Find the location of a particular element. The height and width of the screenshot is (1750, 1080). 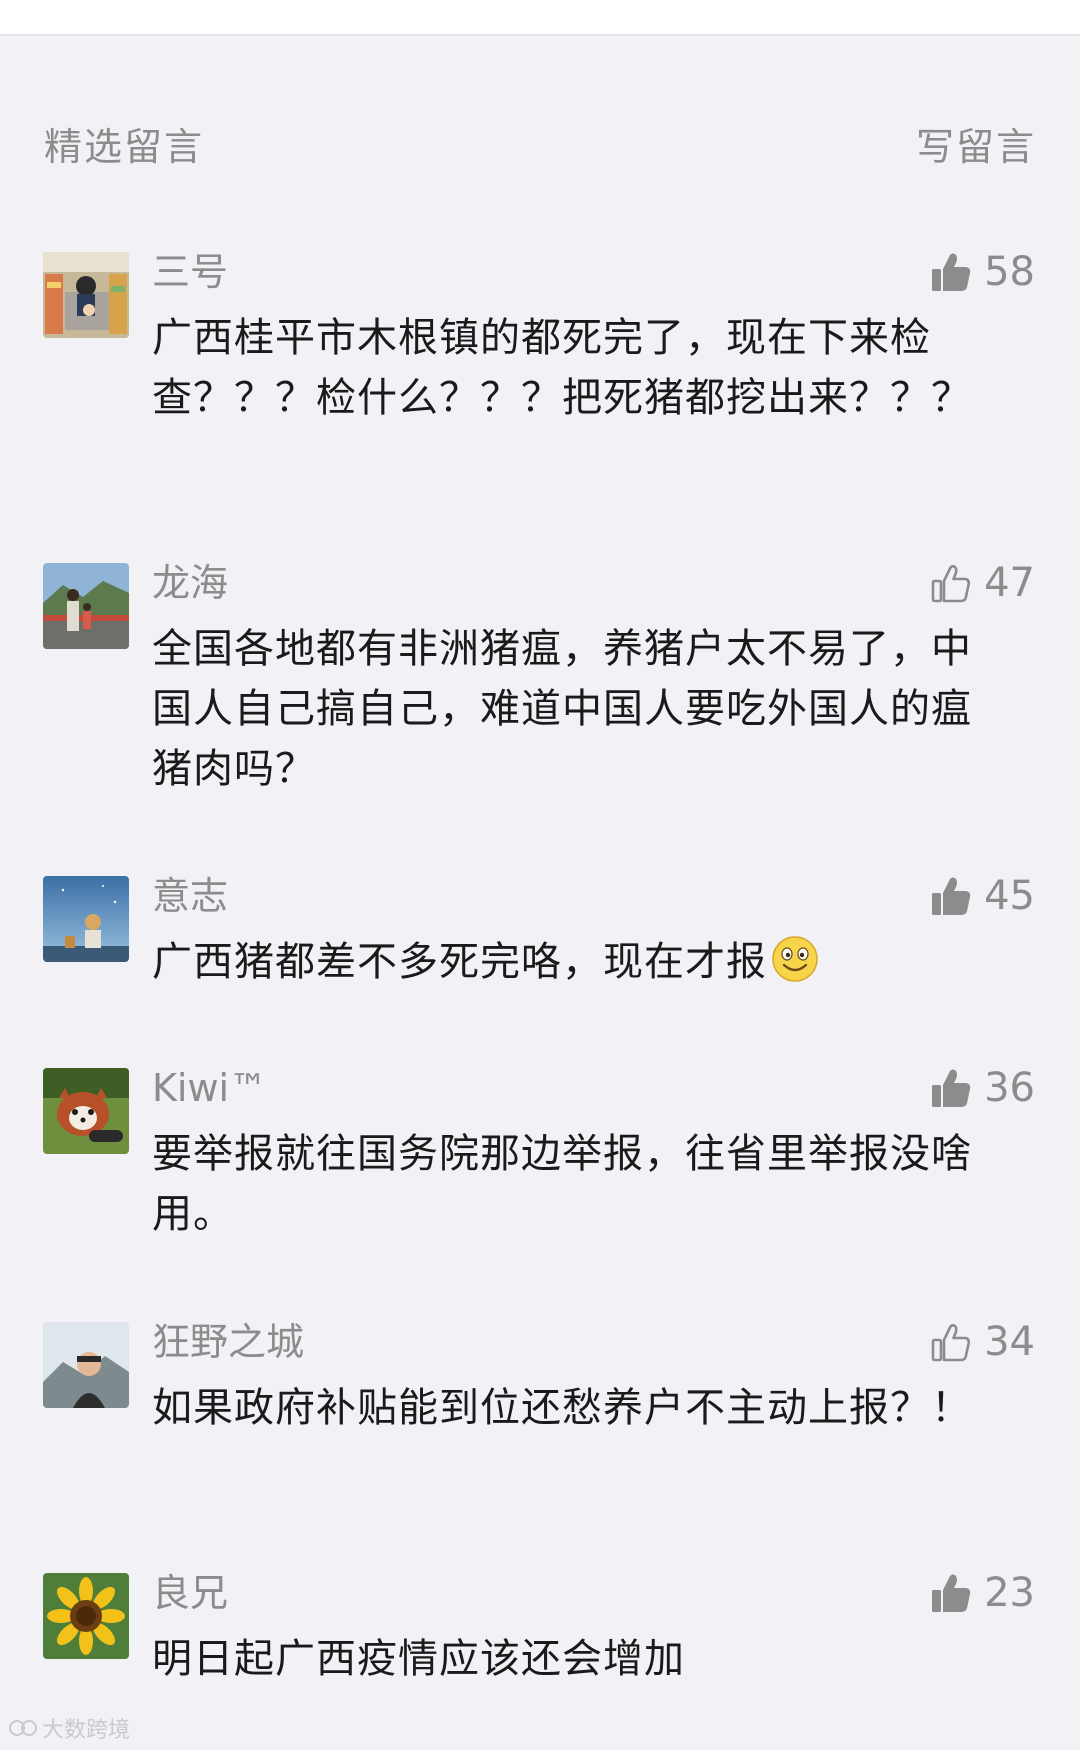

like-button: 34 is located at coordinates (982, 1342).